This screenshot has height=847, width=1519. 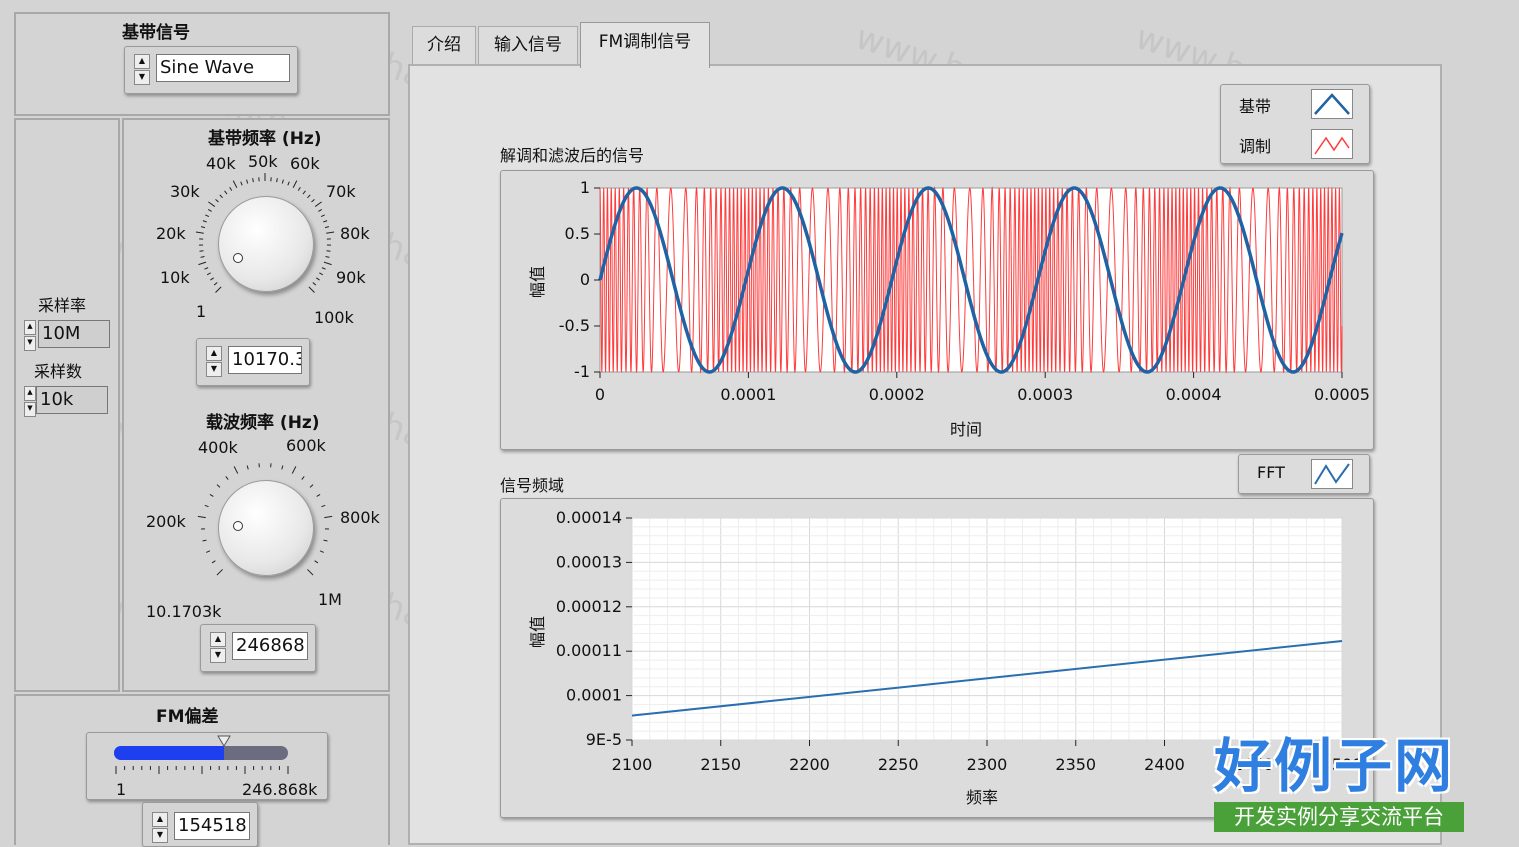 What do you see at coordinates (528, 45) in the screenshot?
I see `tab-input-signal: 输入信号` at bounding box center [528, 45].